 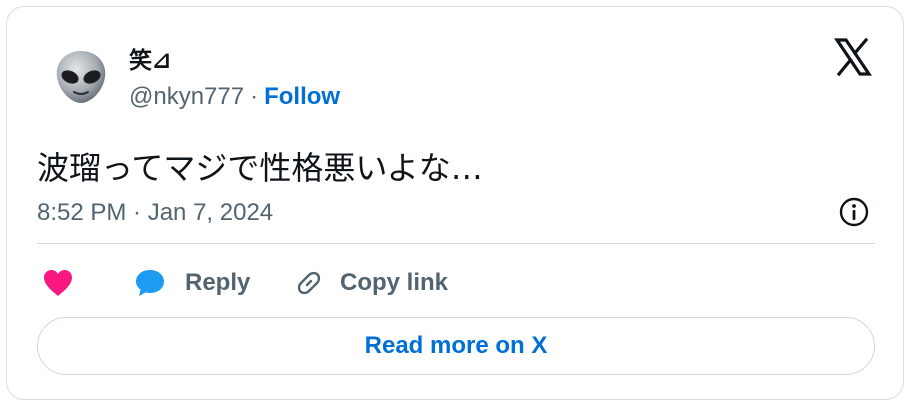 I want to click on author-handle: @nkyn777, so click(x=186, y=96).